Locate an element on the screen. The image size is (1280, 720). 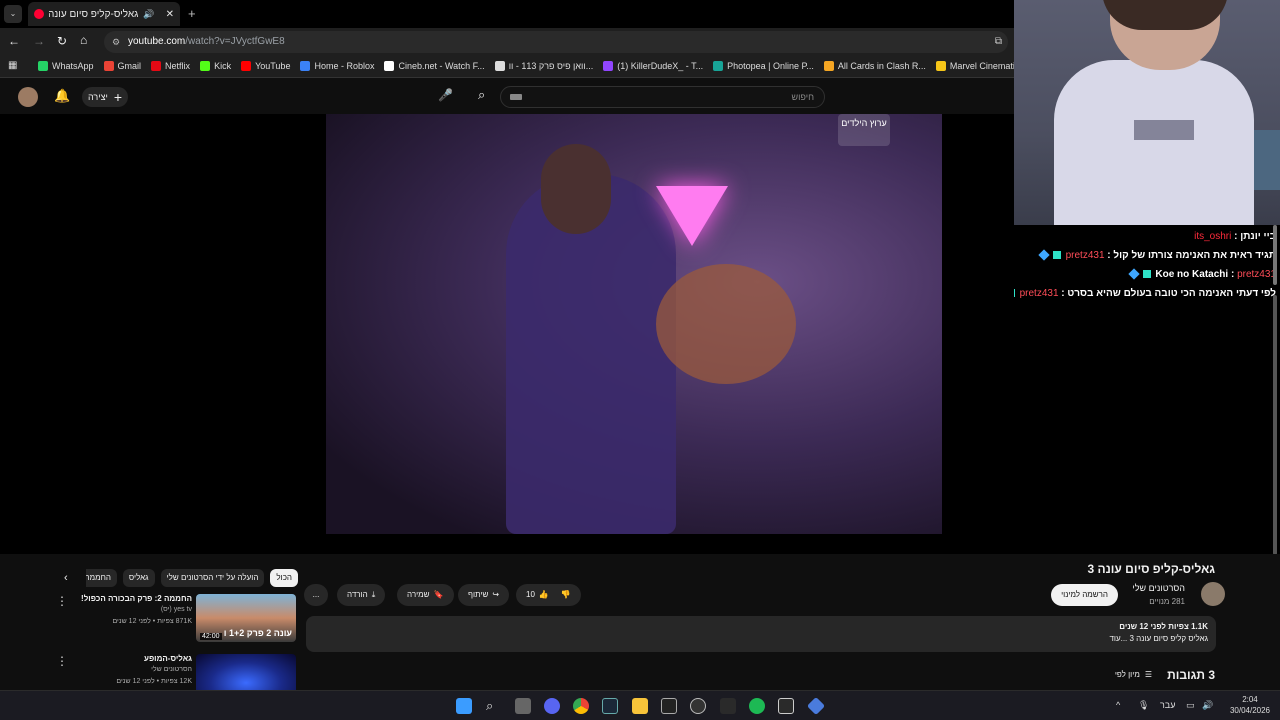
chip-item: החממה is located at coordinates (101, 578).